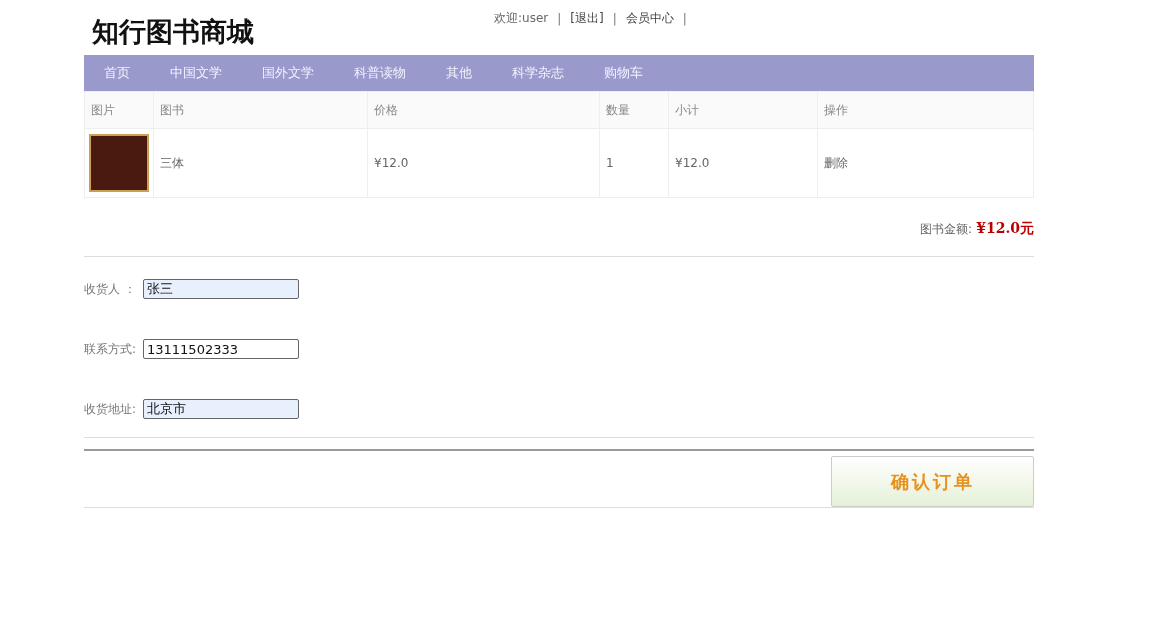  What do you see at coordinates (380, 73) in the screenshot?
I see `nav-link: 科普读物` at bounding box center [380, 73].